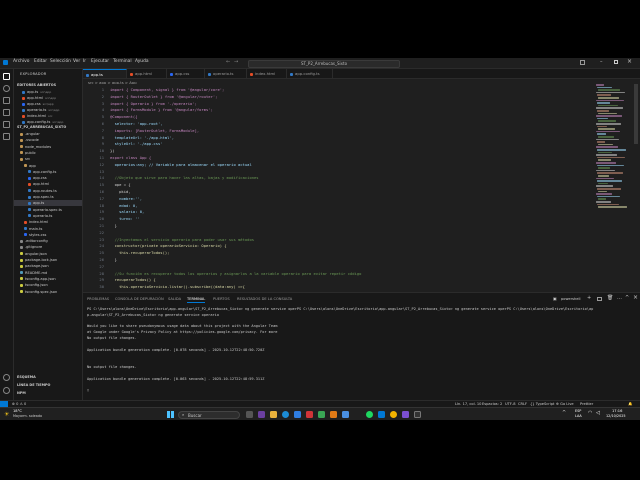 The height and width of the screenshot is (480, 640). What do you see at coordinates (228, 62) in the screenshot?
I see `back-arrow-icon: ←` at bounding box center [228, 62].